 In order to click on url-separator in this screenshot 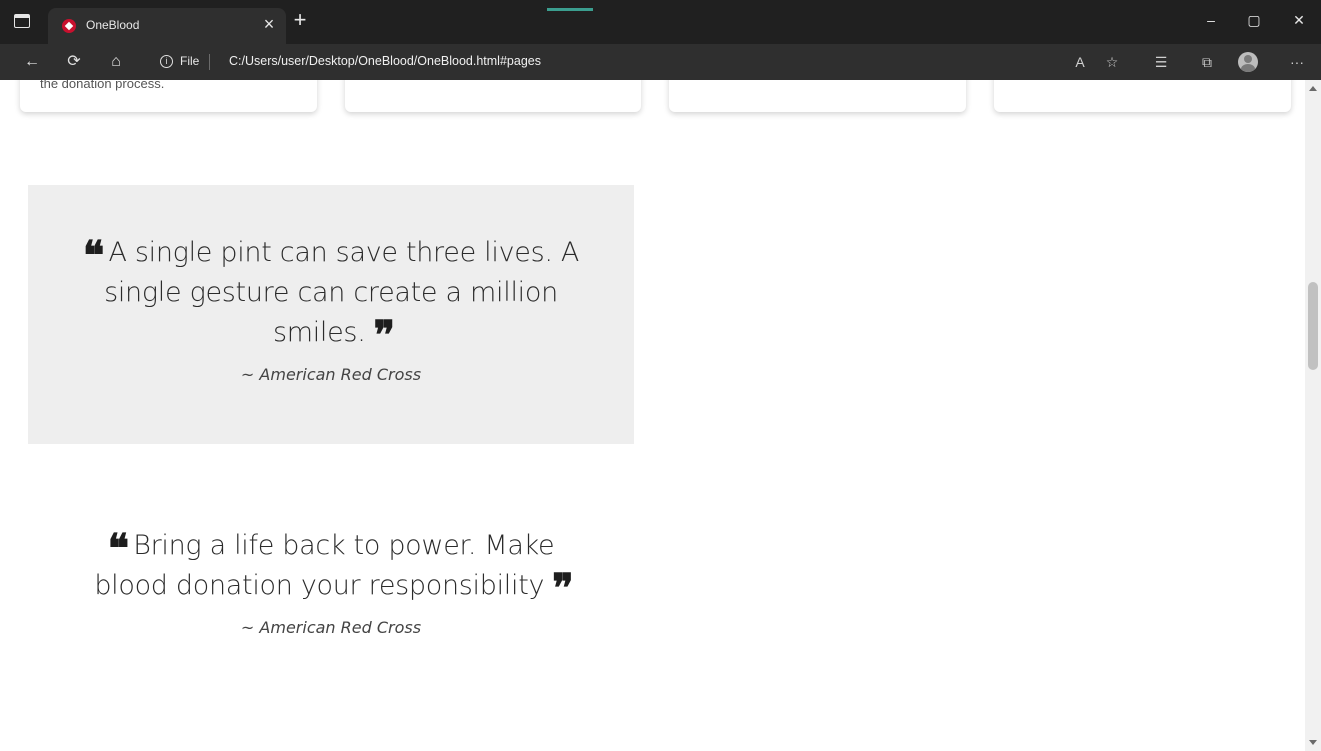, I will do `click(209, 62)`.